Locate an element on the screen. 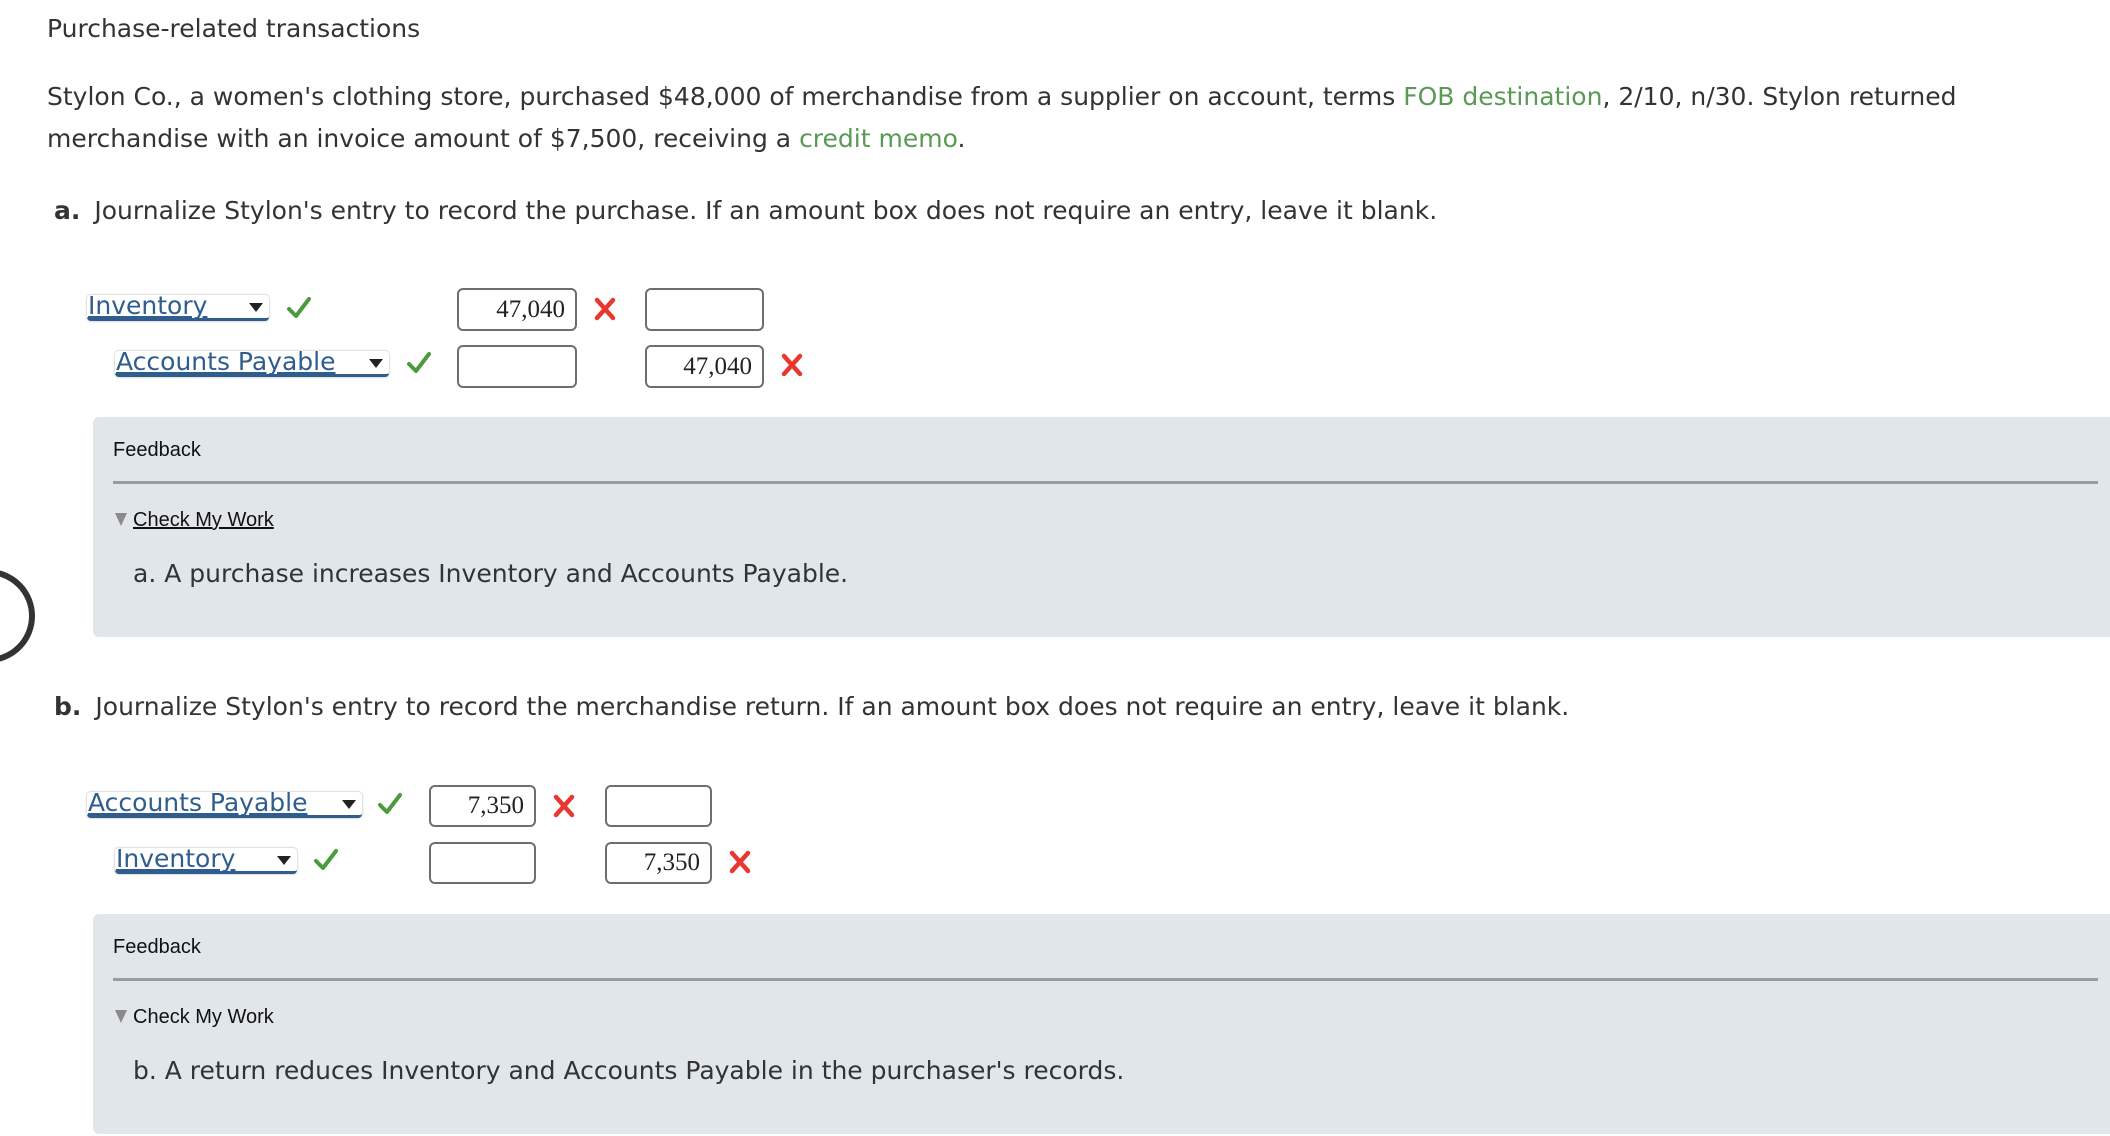 This screenshot has width=2110, height=1136. debit-input-a-row1 is located at coordinates (517, 309).